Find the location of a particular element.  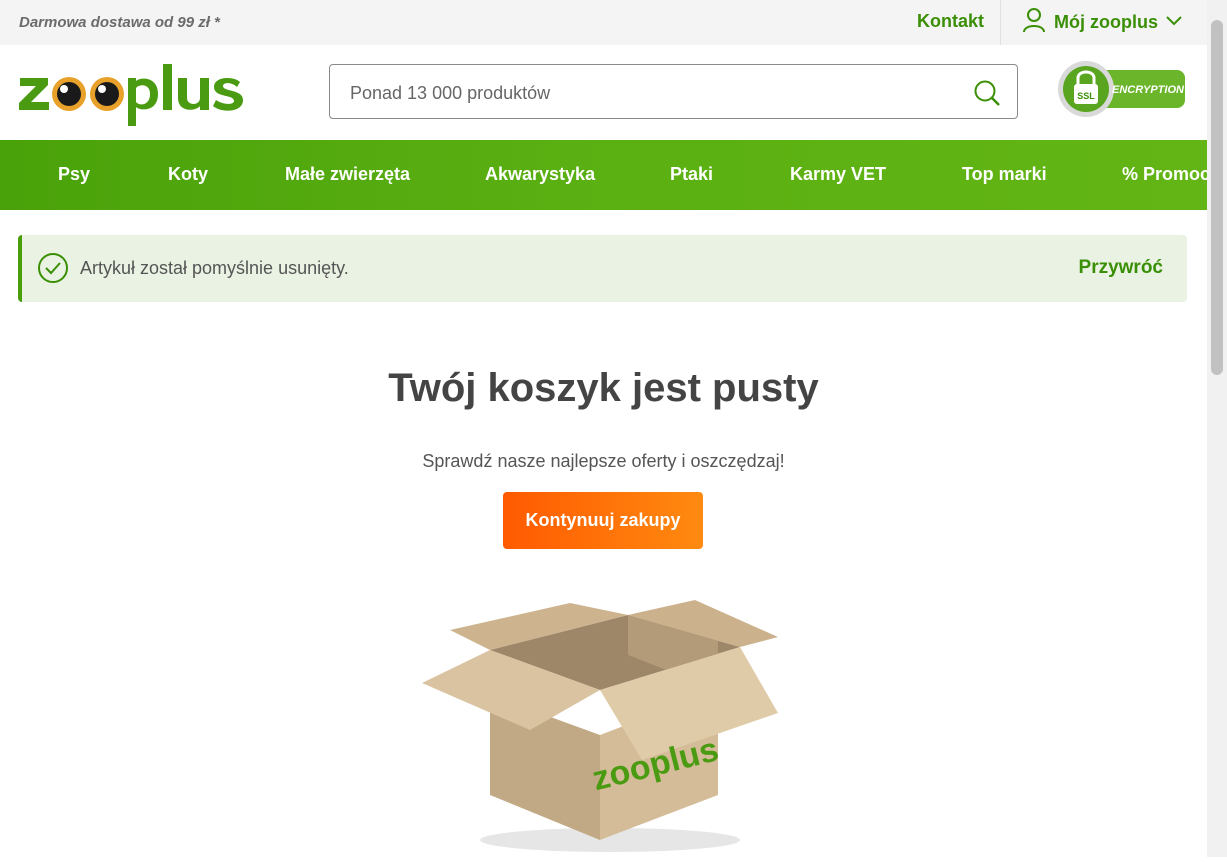

my-account-menu: Mój zooplus is located at coordinates (1102, 22).